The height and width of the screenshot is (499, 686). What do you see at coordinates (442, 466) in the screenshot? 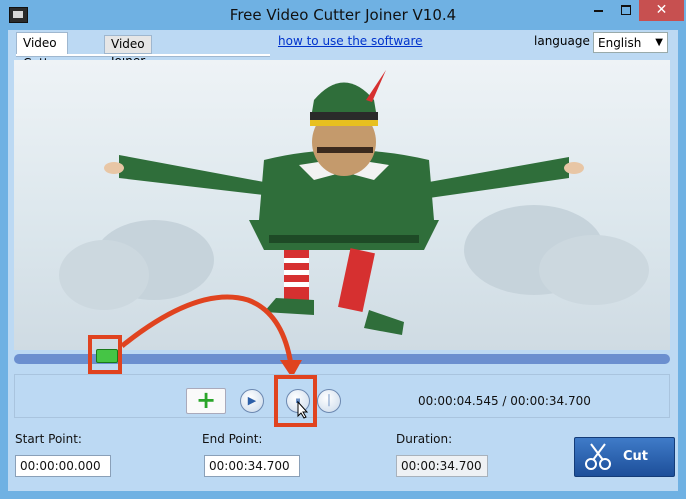
I see `duration-field: 00:00:34.700` at bounding box center [442, 466].